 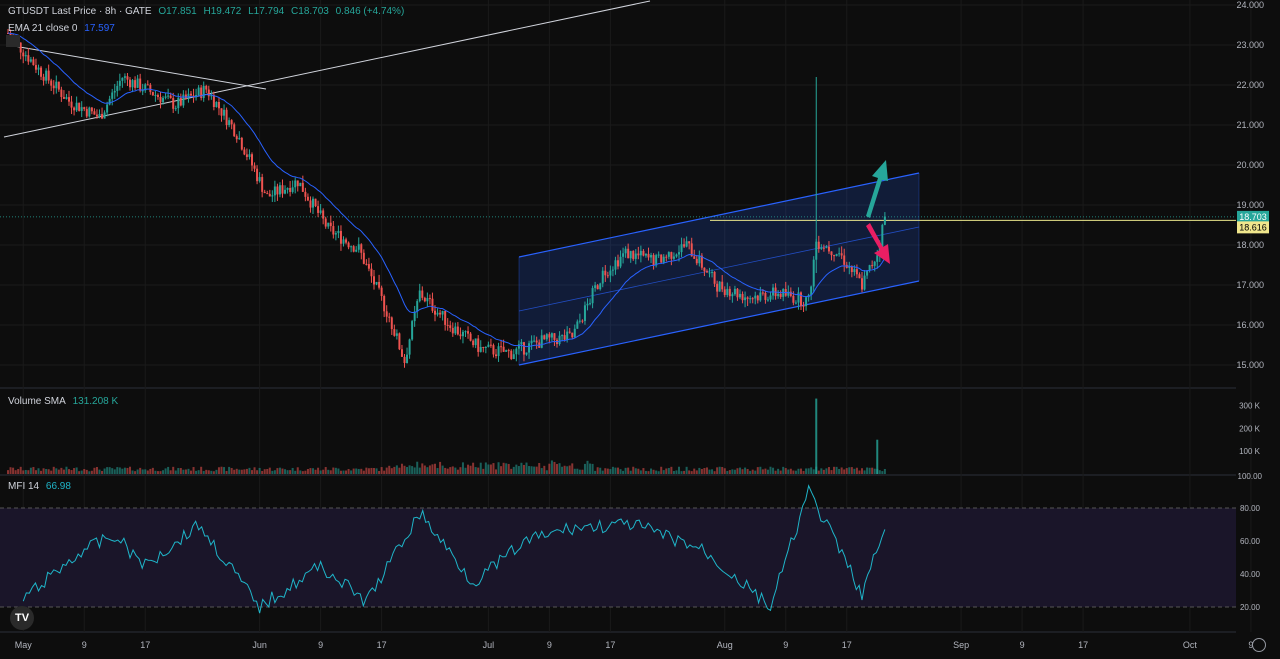 I want to click on volume-legend: Volume SMA 131.208 K, so click(x=65, y=401).